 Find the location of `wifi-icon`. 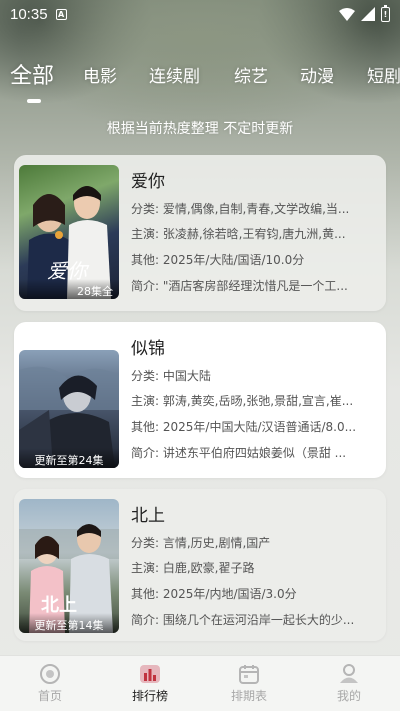

wifi-icon is located at coordinates (347, 14).